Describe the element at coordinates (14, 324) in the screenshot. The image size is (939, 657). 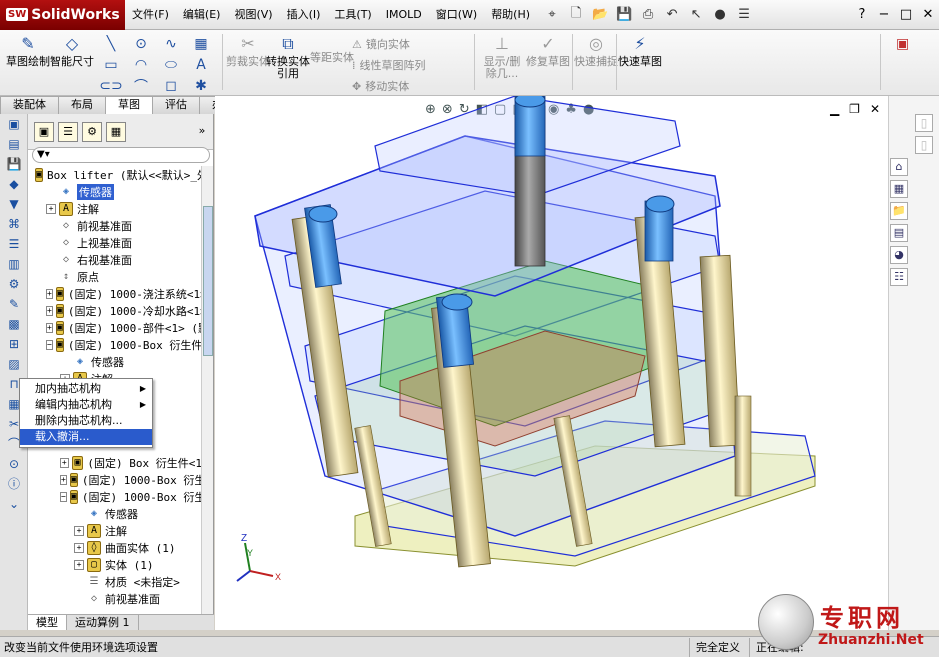
I see `tool-icon: ▩` at that location.